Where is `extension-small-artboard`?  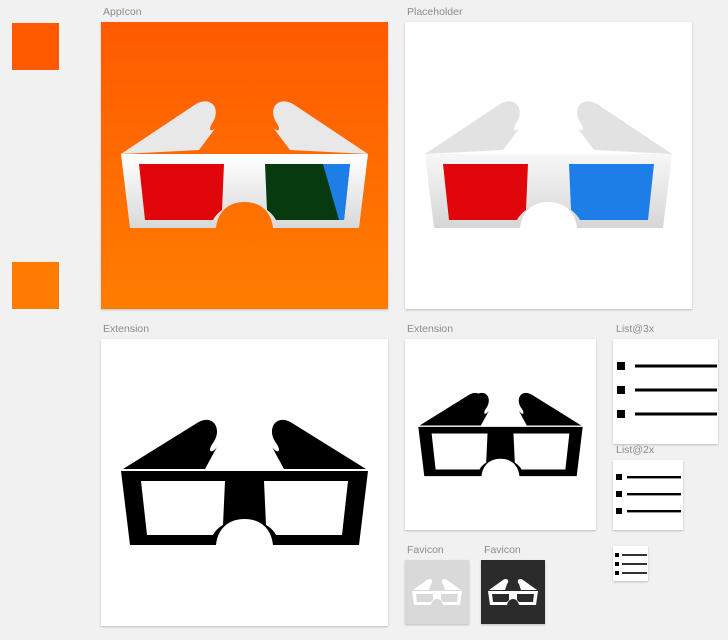
extension-small-artboard is located at coordinates (500, 434).